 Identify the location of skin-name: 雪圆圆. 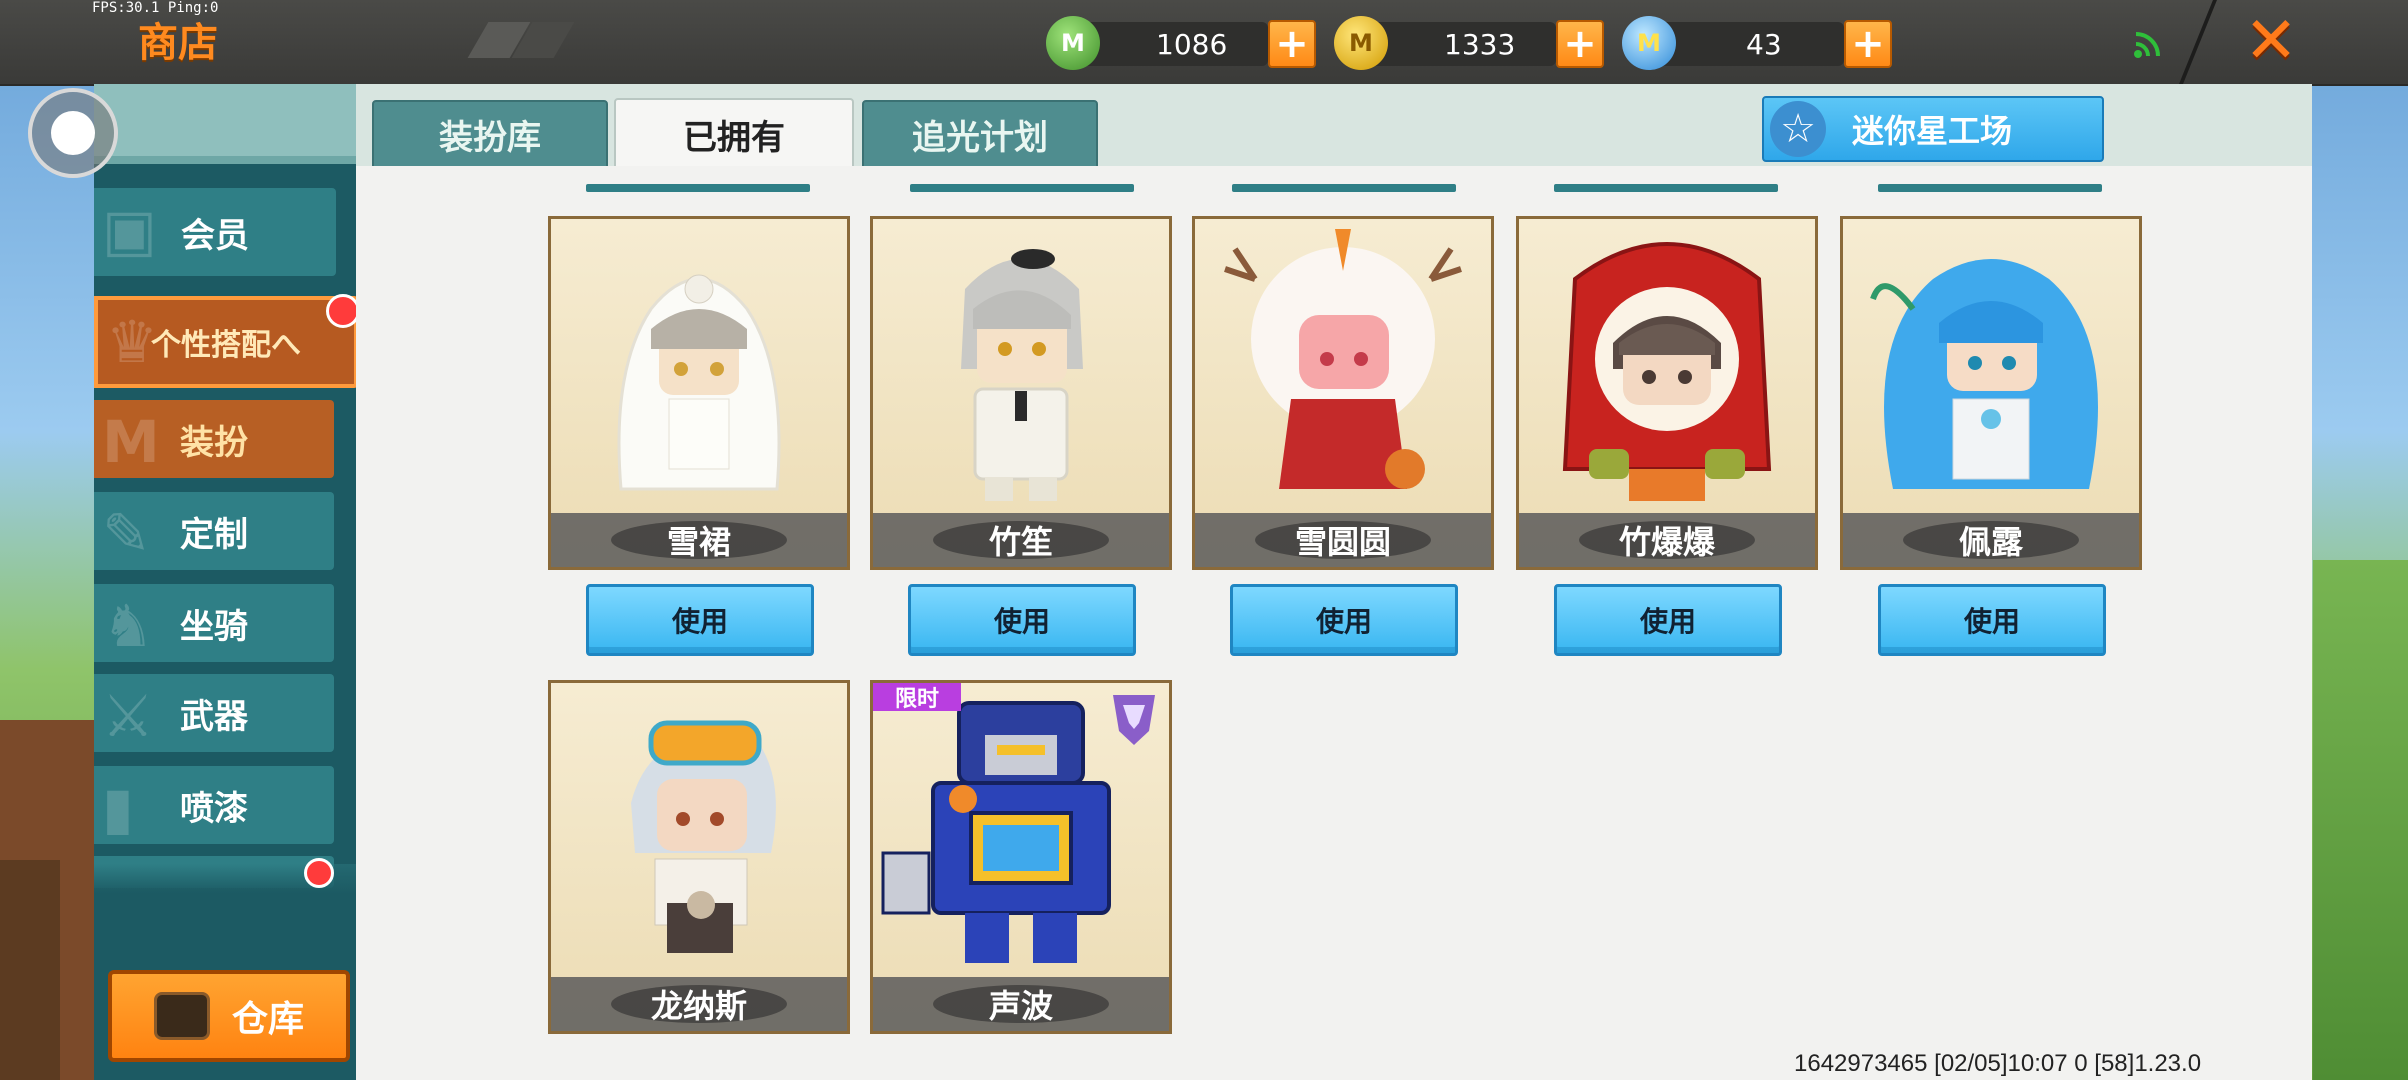
(1342, 542).